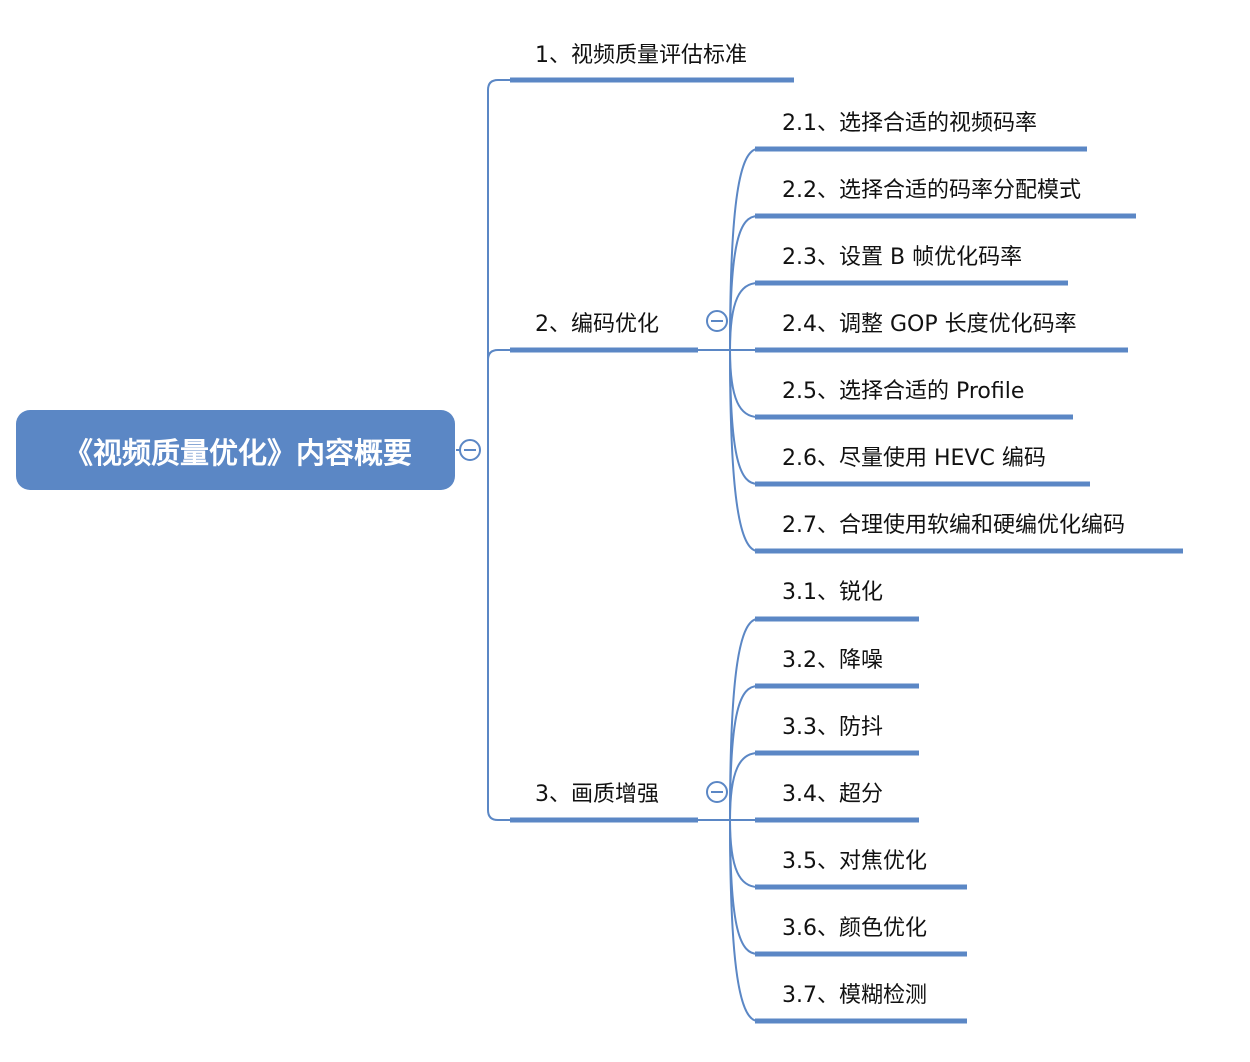  What do you see at coordinates (903, 391) in the screenshot?
I see `leaf-label-2-5: 2.5、选择合适的 Profile` at bounding box center [903, 391].